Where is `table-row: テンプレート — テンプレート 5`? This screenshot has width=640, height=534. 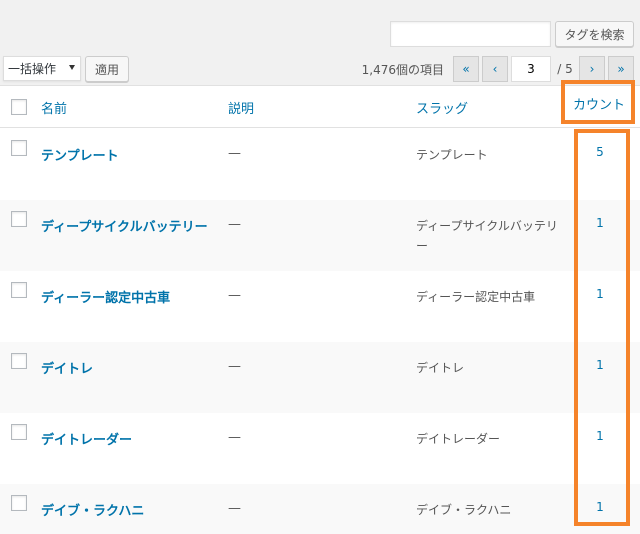
table-row: テンプレート — テンプレート 5 is located at coordinates (320, 164).